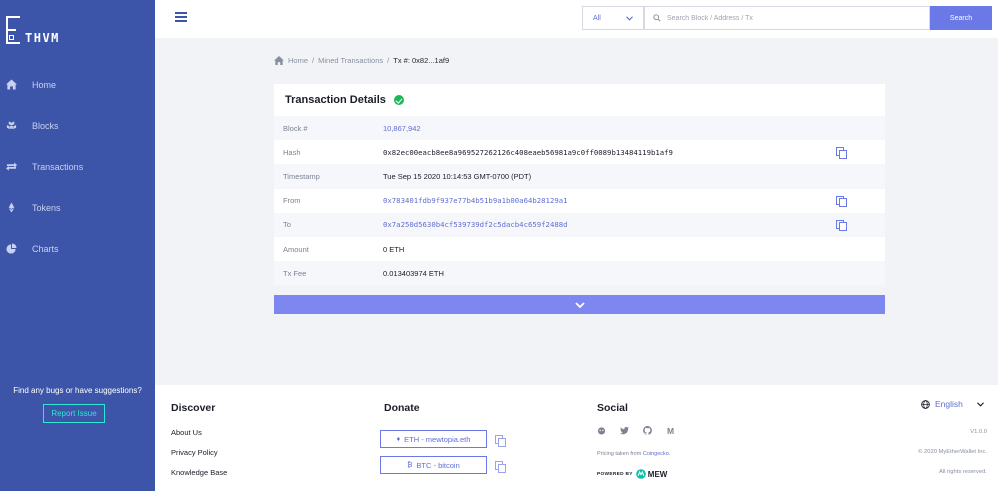  Describe the element at coordinates (647, 430) in the screenshot. I see `github-icon` at that location.